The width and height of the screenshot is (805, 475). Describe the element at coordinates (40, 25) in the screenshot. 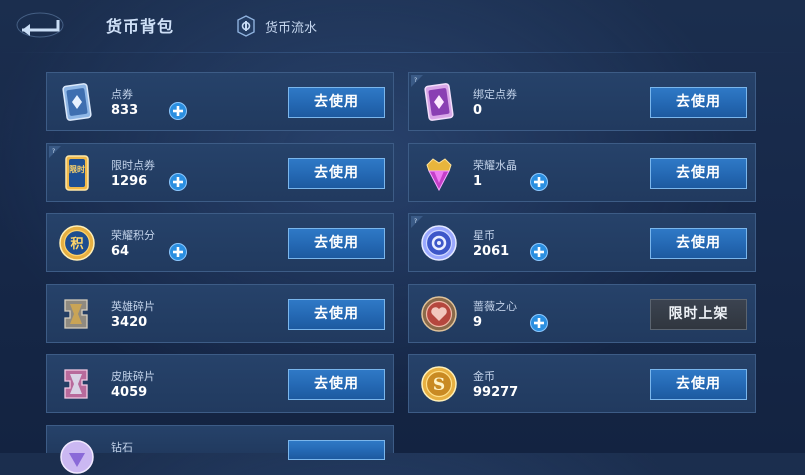

I see `back-arrow-icon` at that location.